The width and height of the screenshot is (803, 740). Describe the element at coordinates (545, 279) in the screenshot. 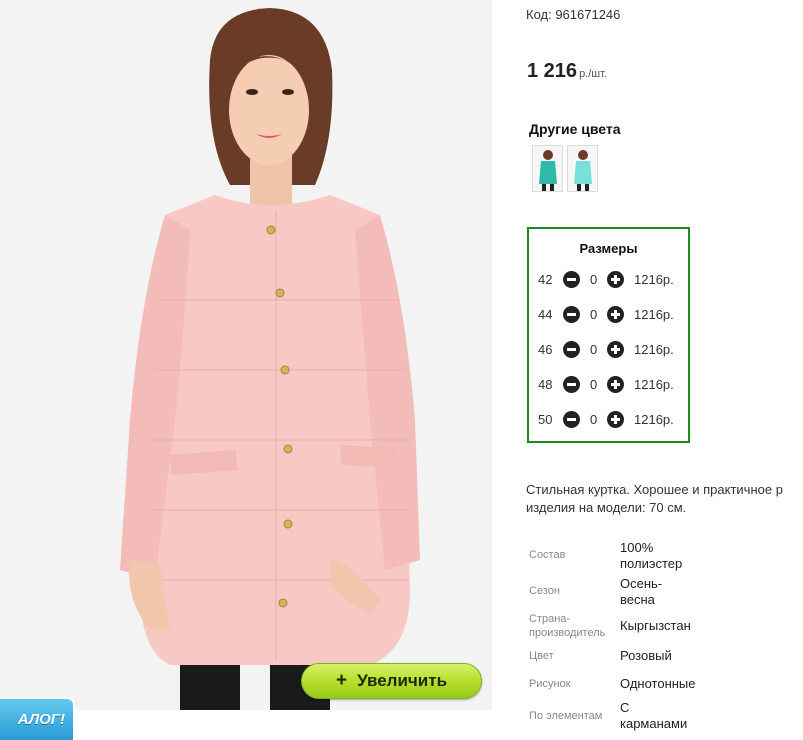

I see `size-value: 42` at that location.